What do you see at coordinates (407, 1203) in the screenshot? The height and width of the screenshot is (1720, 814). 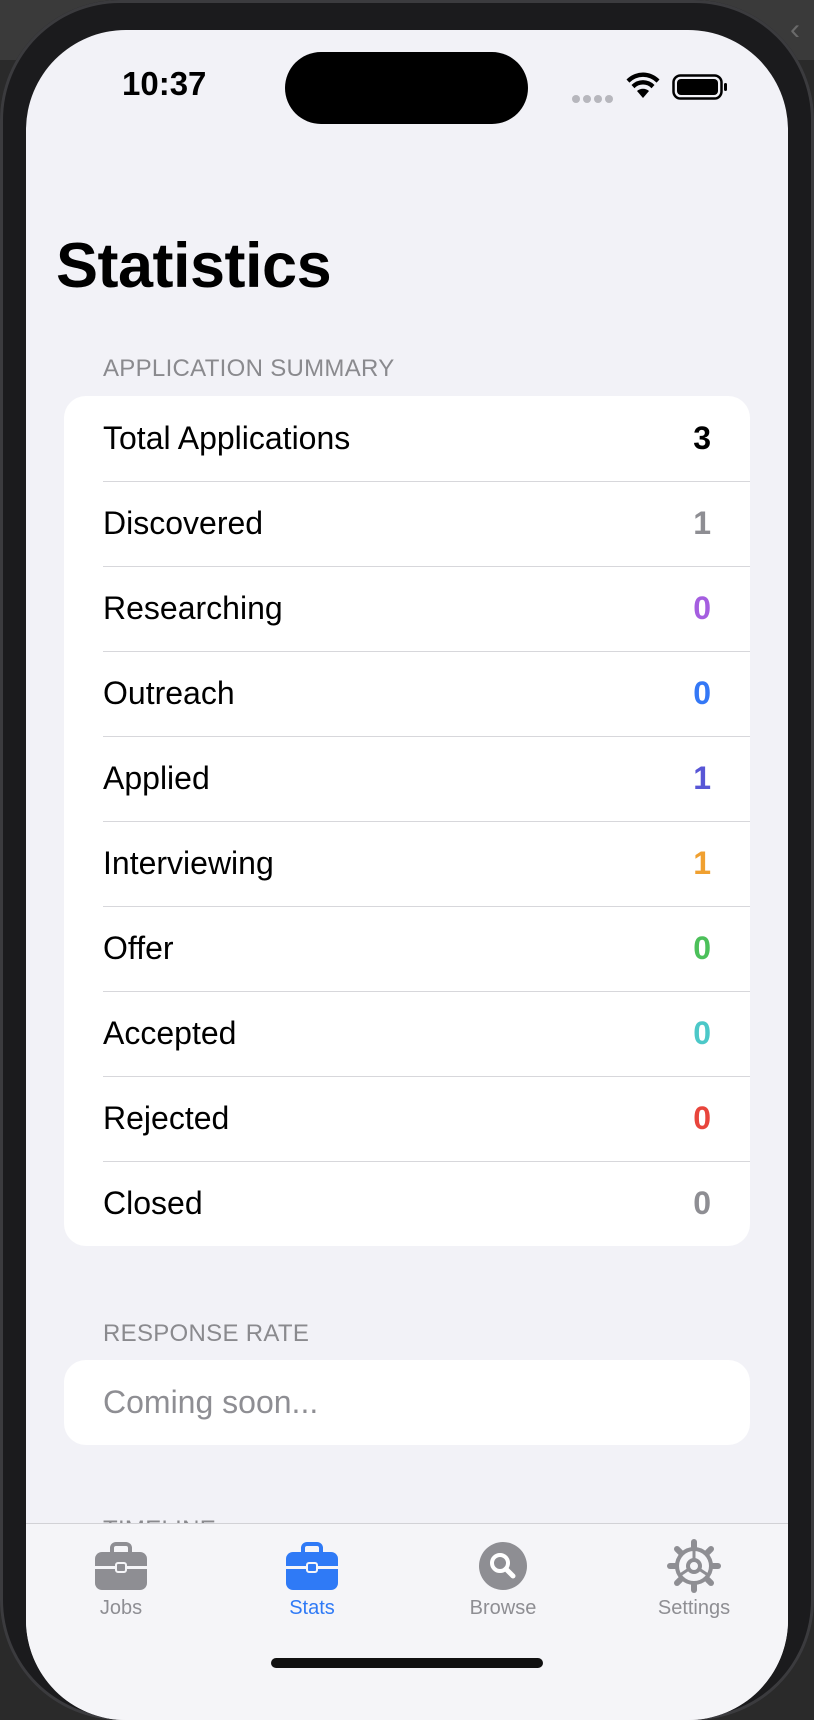 I see `summary-row-closed: Closed 0` at bounding box center [407, 1203].